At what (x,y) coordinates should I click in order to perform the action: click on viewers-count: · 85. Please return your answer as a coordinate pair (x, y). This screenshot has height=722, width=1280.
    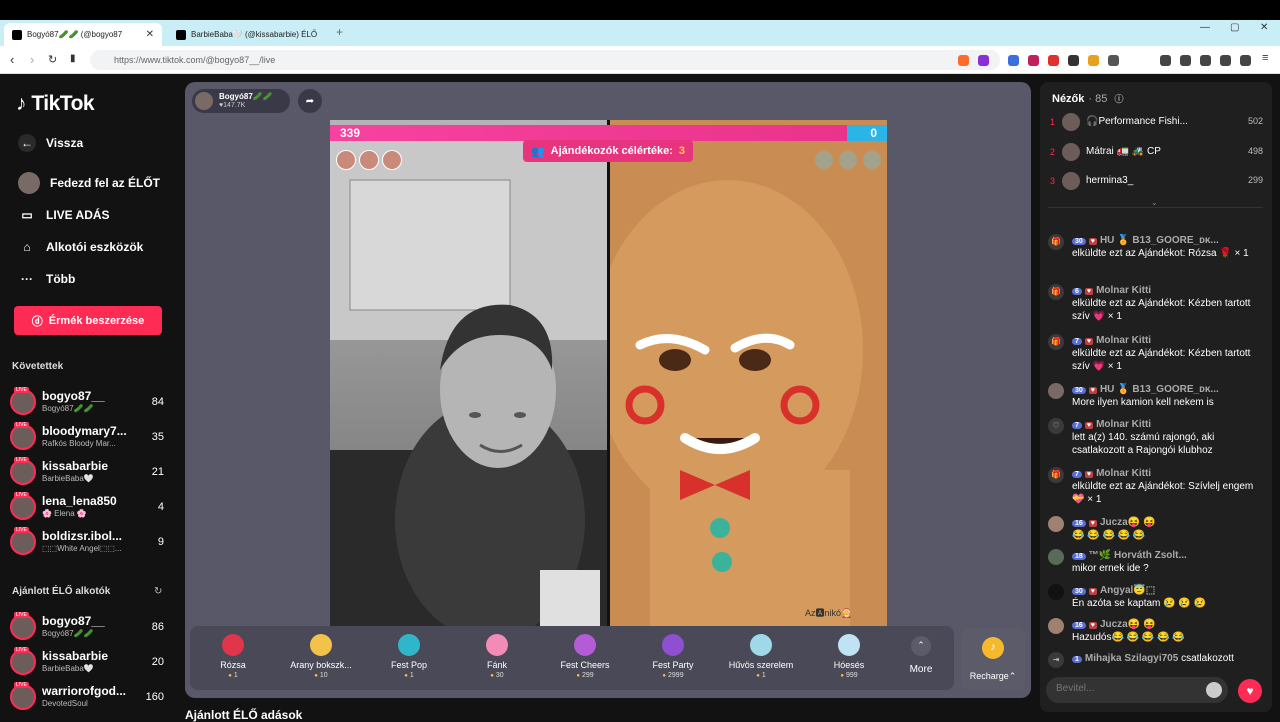
    Looking at the image, I should click on (1098, 99).